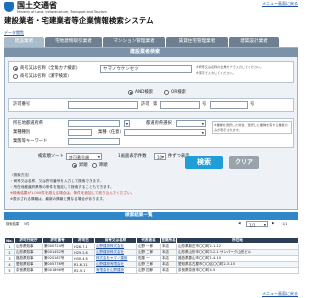 The height and width of the screenshot is (298, 320). I want to click on radio-name-kana, so click(15, 68).